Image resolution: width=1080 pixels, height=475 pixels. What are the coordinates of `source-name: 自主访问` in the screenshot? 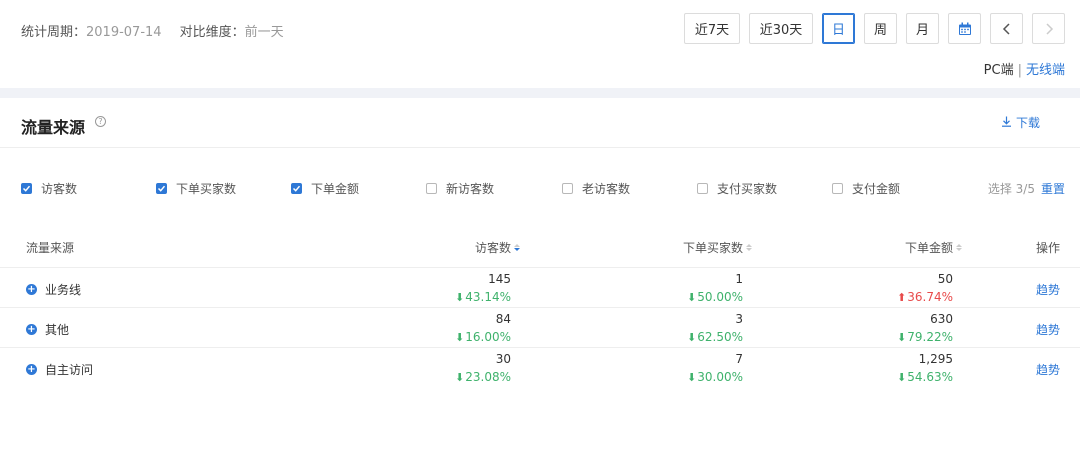 It's located at (69, 370).